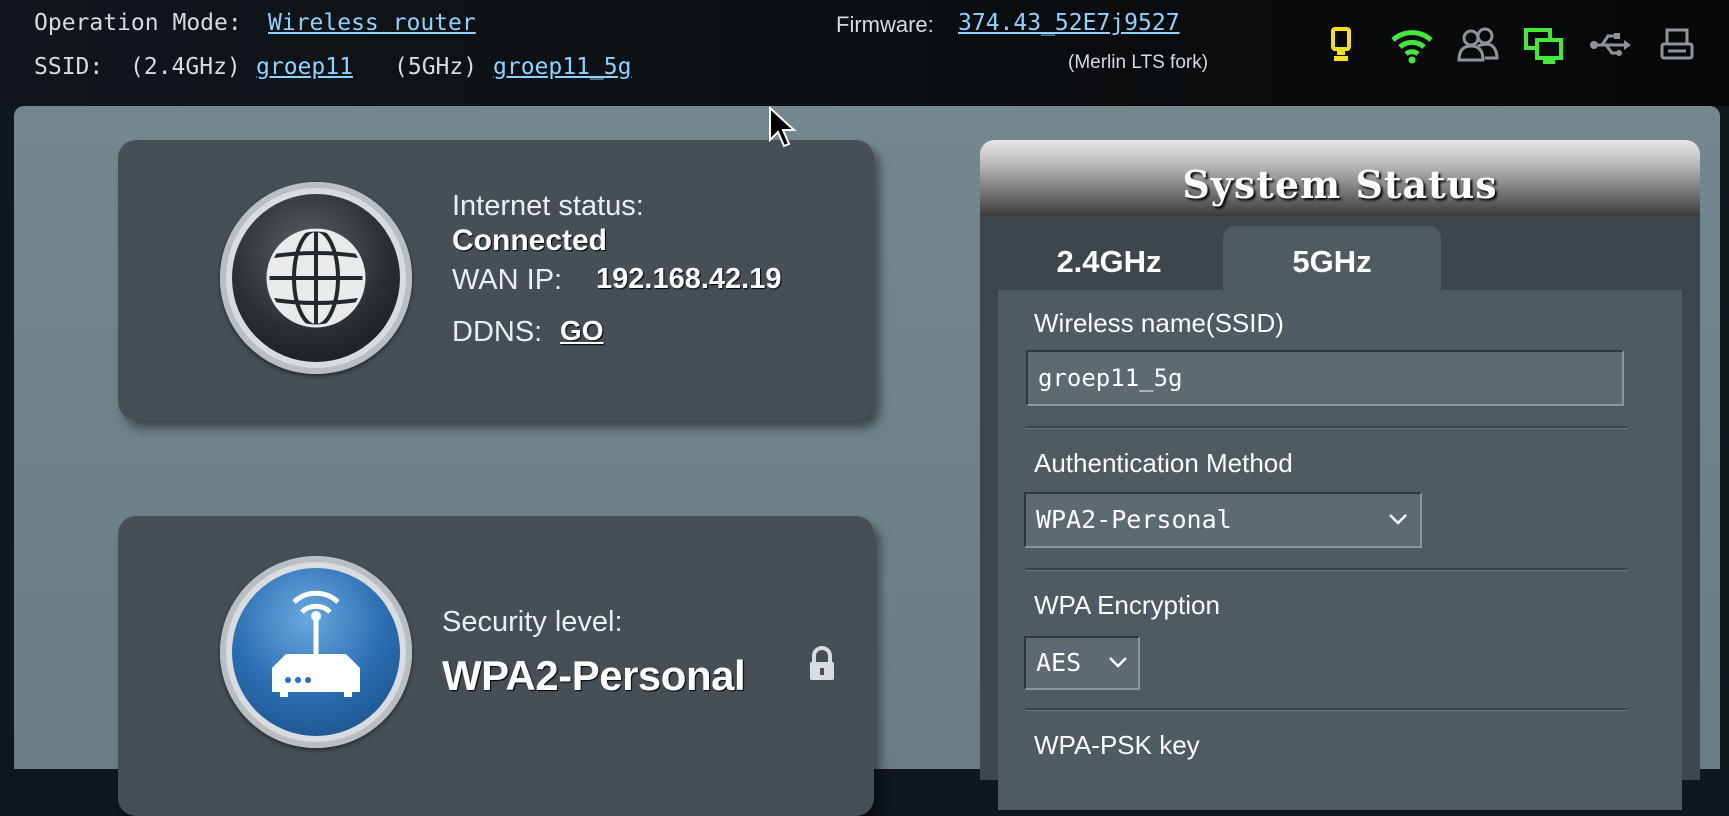 The width and height of the screenshot is (1729, 816). What do you see at coordinates (316, 278) in the screenshot?
I see `globe-icon` at bounding box center [316, 278].